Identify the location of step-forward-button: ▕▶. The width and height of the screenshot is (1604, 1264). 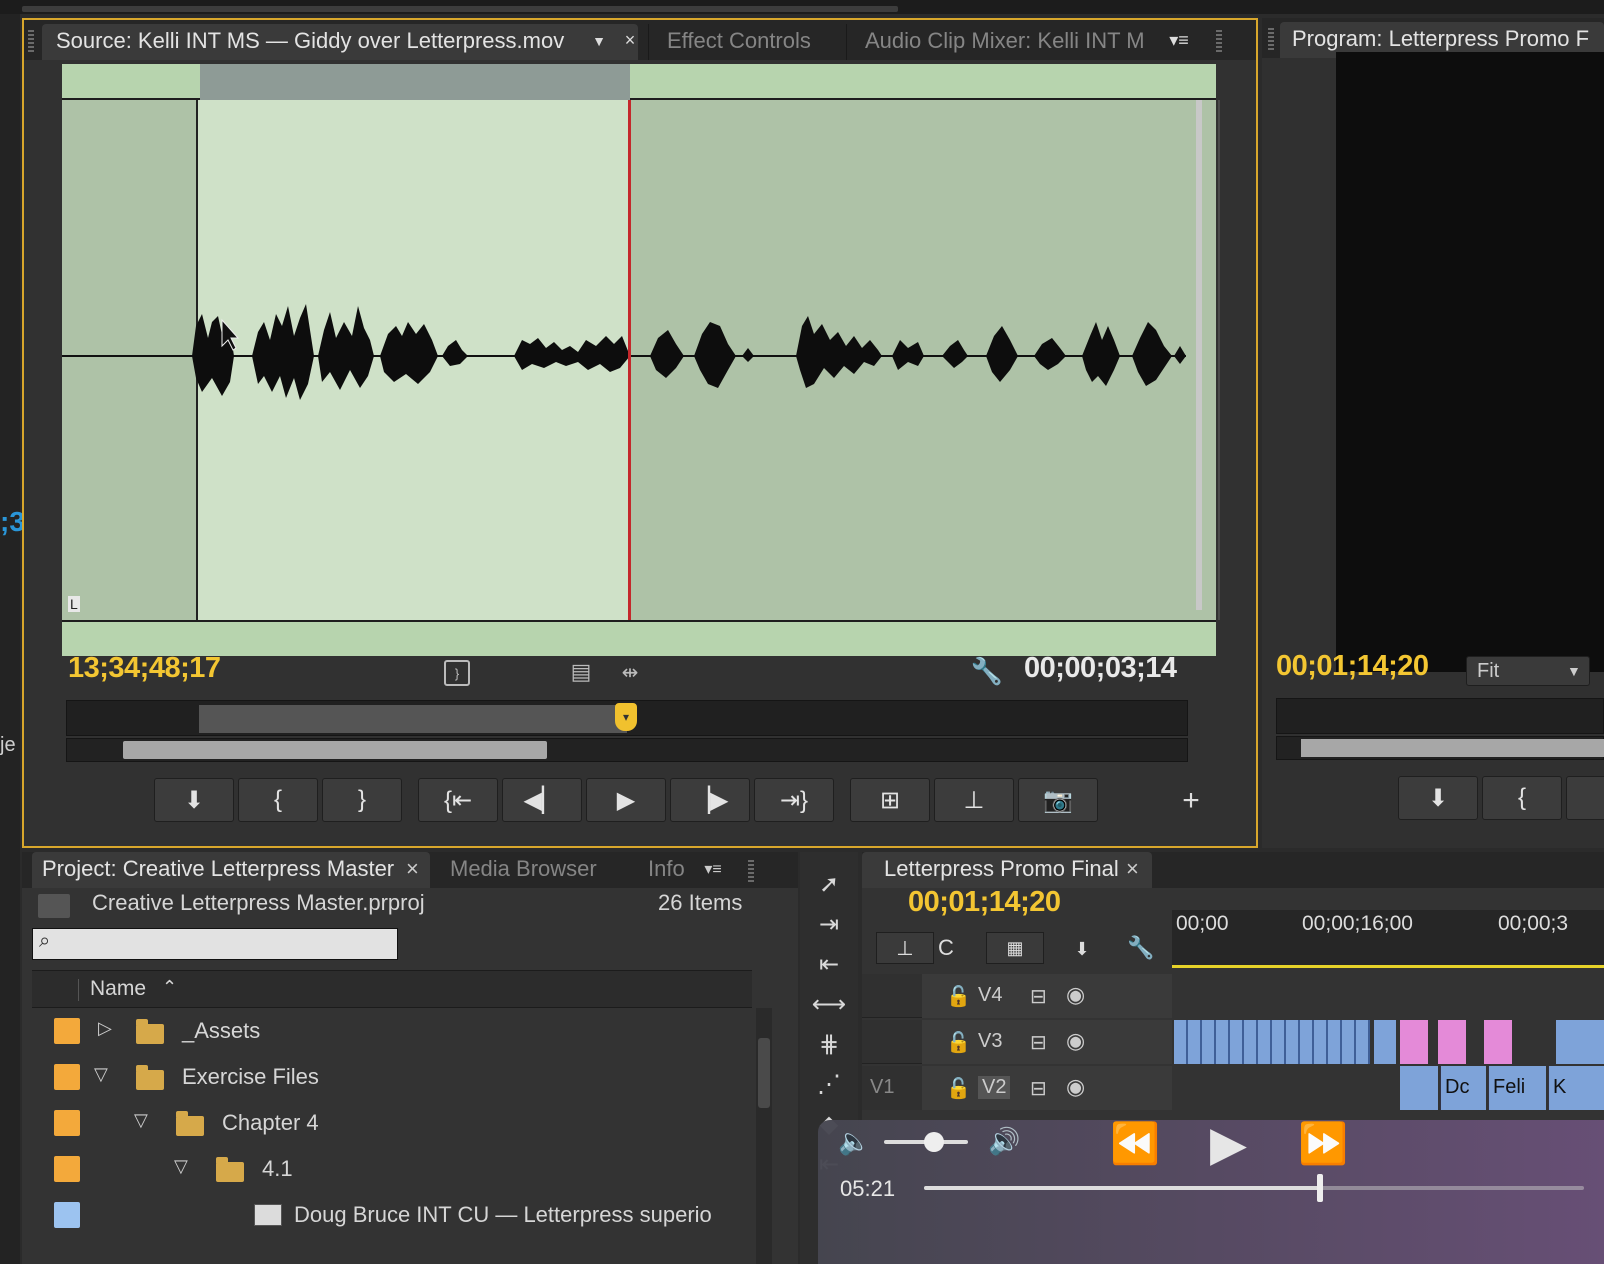
(710, 800).